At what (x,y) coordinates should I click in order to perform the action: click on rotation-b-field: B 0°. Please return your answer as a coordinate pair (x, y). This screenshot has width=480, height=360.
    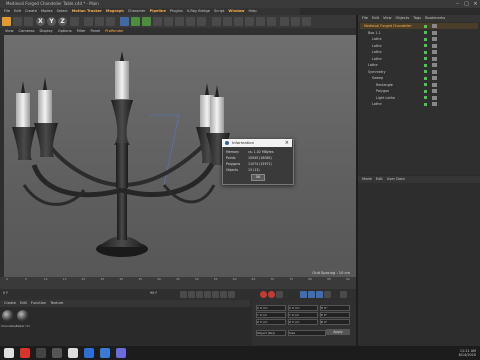
    Looking at the image, I should click on (335, 321).